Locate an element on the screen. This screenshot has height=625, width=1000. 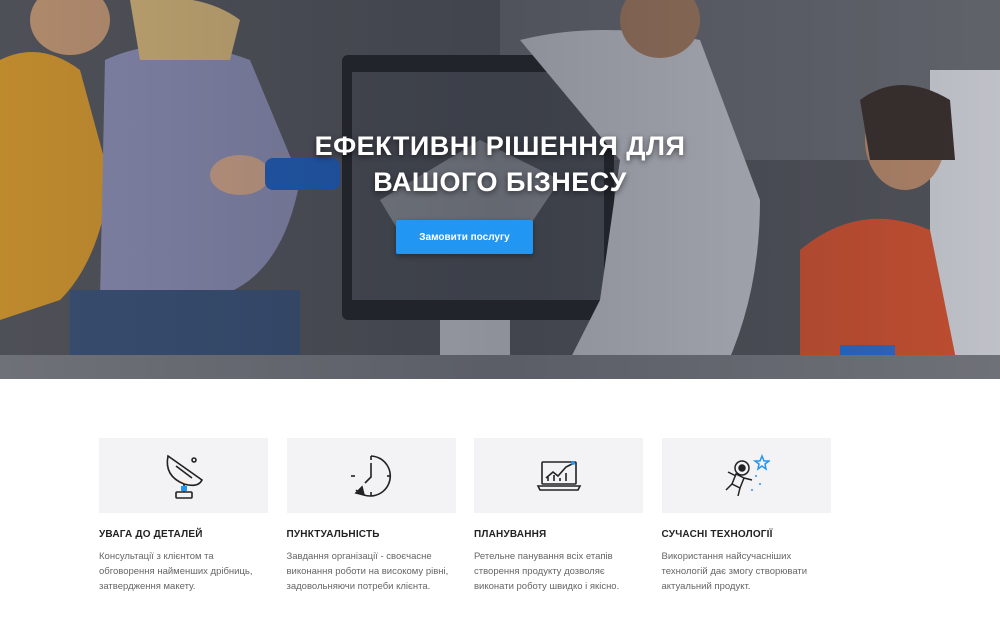
satellite-dish-icon is located at coordinates (184, 476).